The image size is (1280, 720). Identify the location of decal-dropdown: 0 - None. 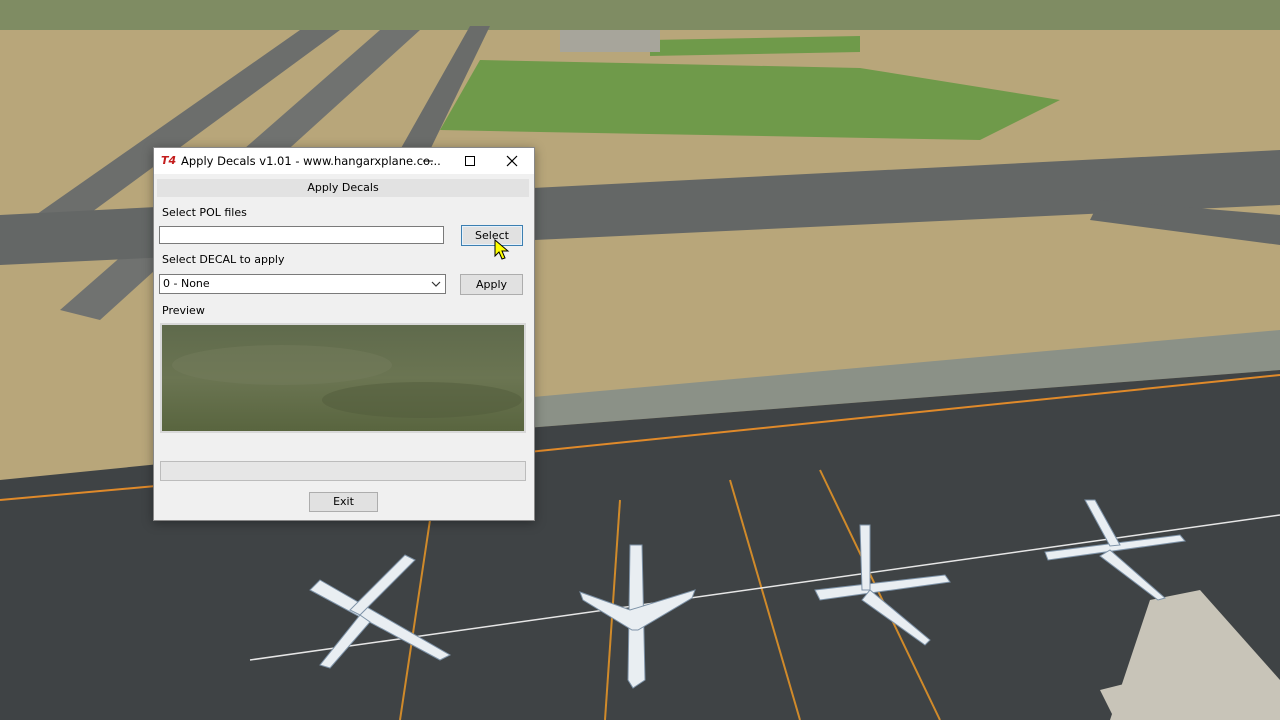
(302, 284).